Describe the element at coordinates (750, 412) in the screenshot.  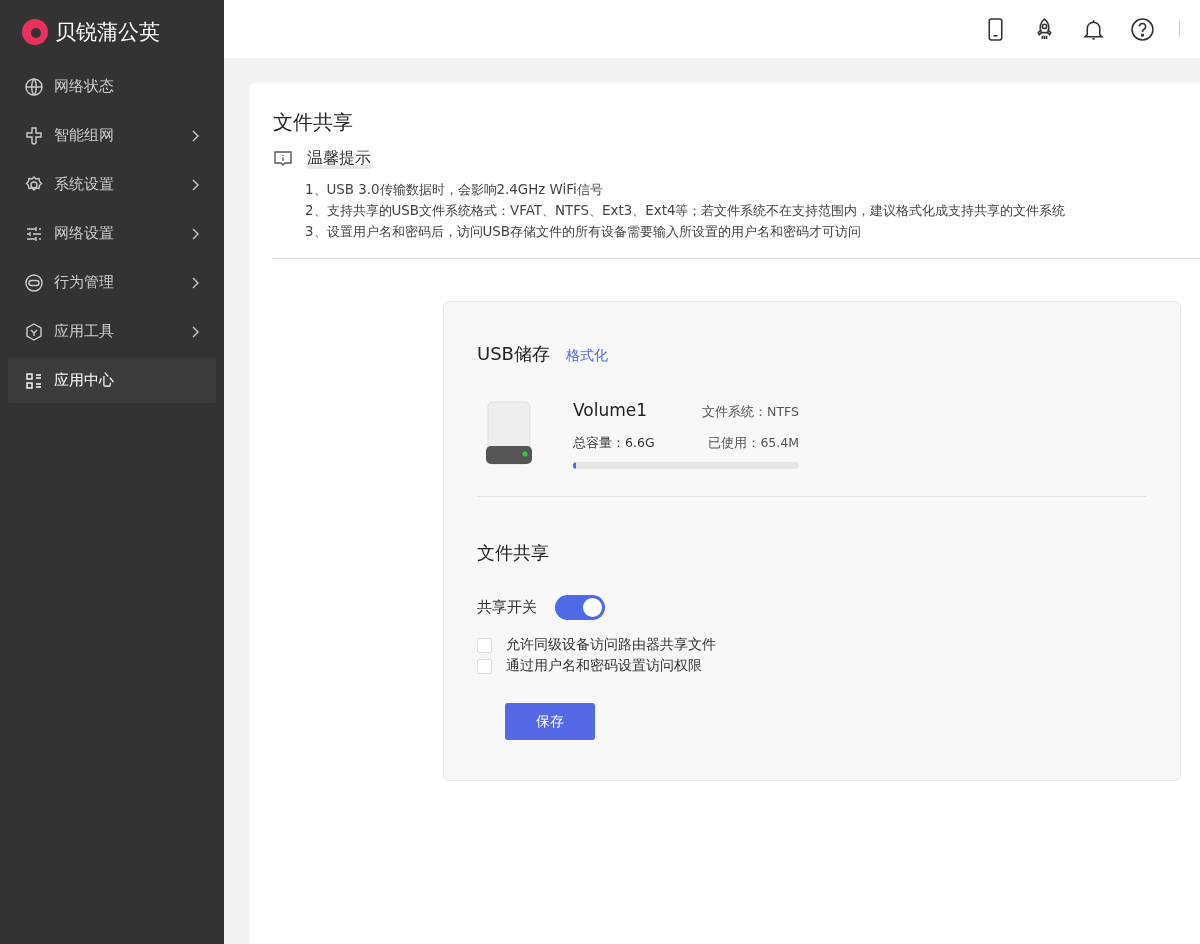
I see `filesystem-text: 文件系统：NTFS` at that location.